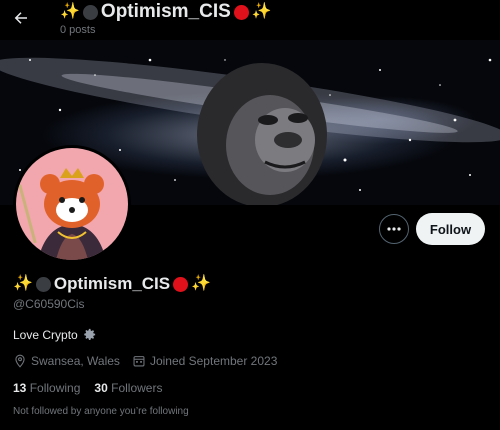  What do you see at coordinates (139, 361) in the screenshot?
I see `calendar-icon` at bounding box center [139, 361].